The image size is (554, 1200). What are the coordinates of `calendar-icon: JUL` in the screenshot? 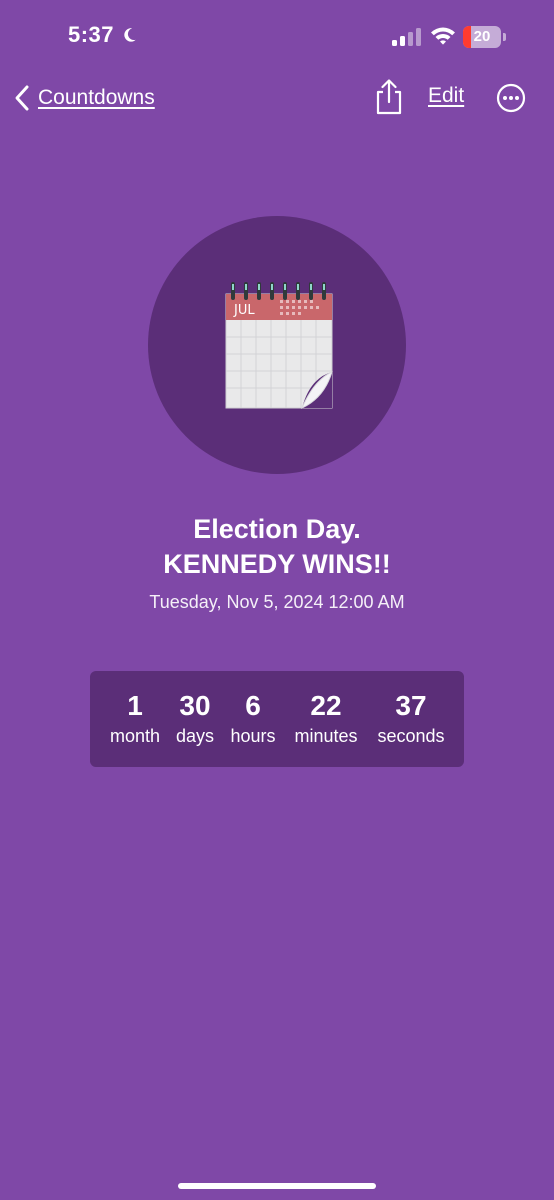 It's located at (279, 345).